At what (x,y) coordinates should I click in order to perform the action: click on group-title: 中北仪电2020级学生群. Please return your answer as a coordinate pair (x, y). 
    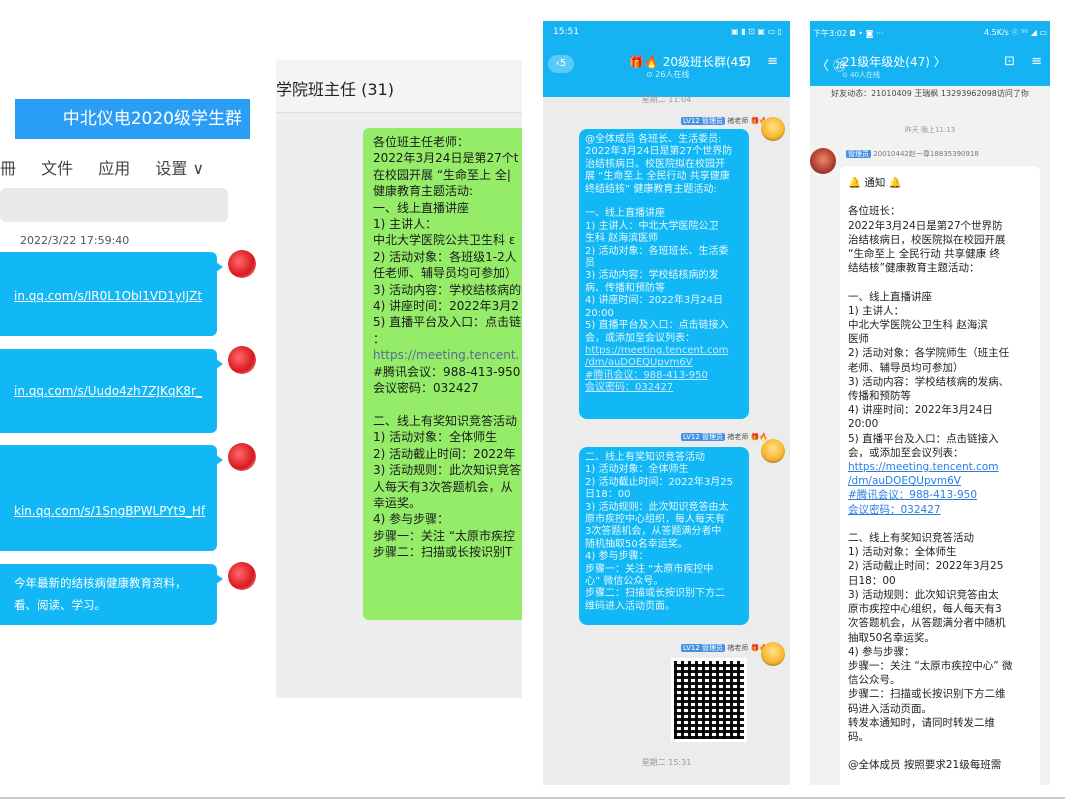
    Looking at the image, I should click on (152, 119).